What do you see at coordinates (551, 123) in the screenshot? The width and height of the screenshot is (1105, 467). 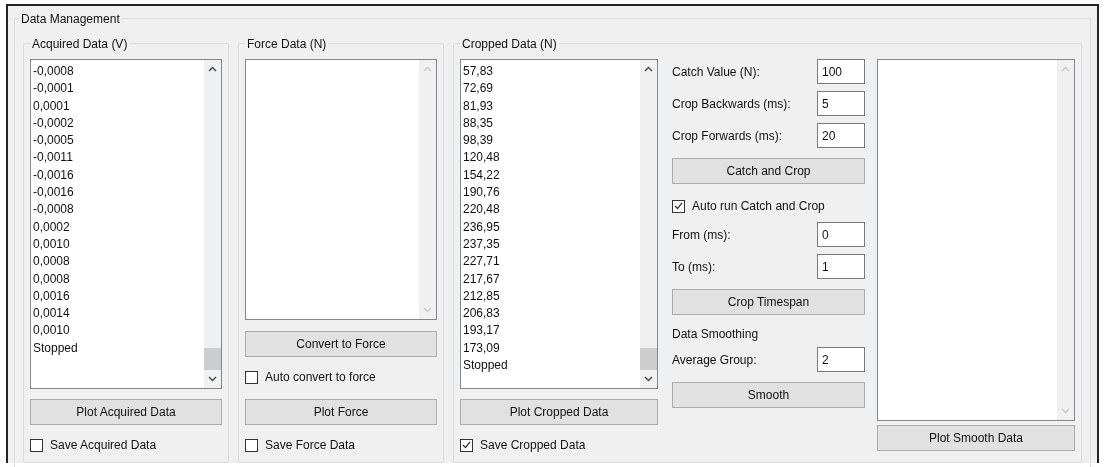 I see `list-item: 88,35` at bounding box center [551, 123].